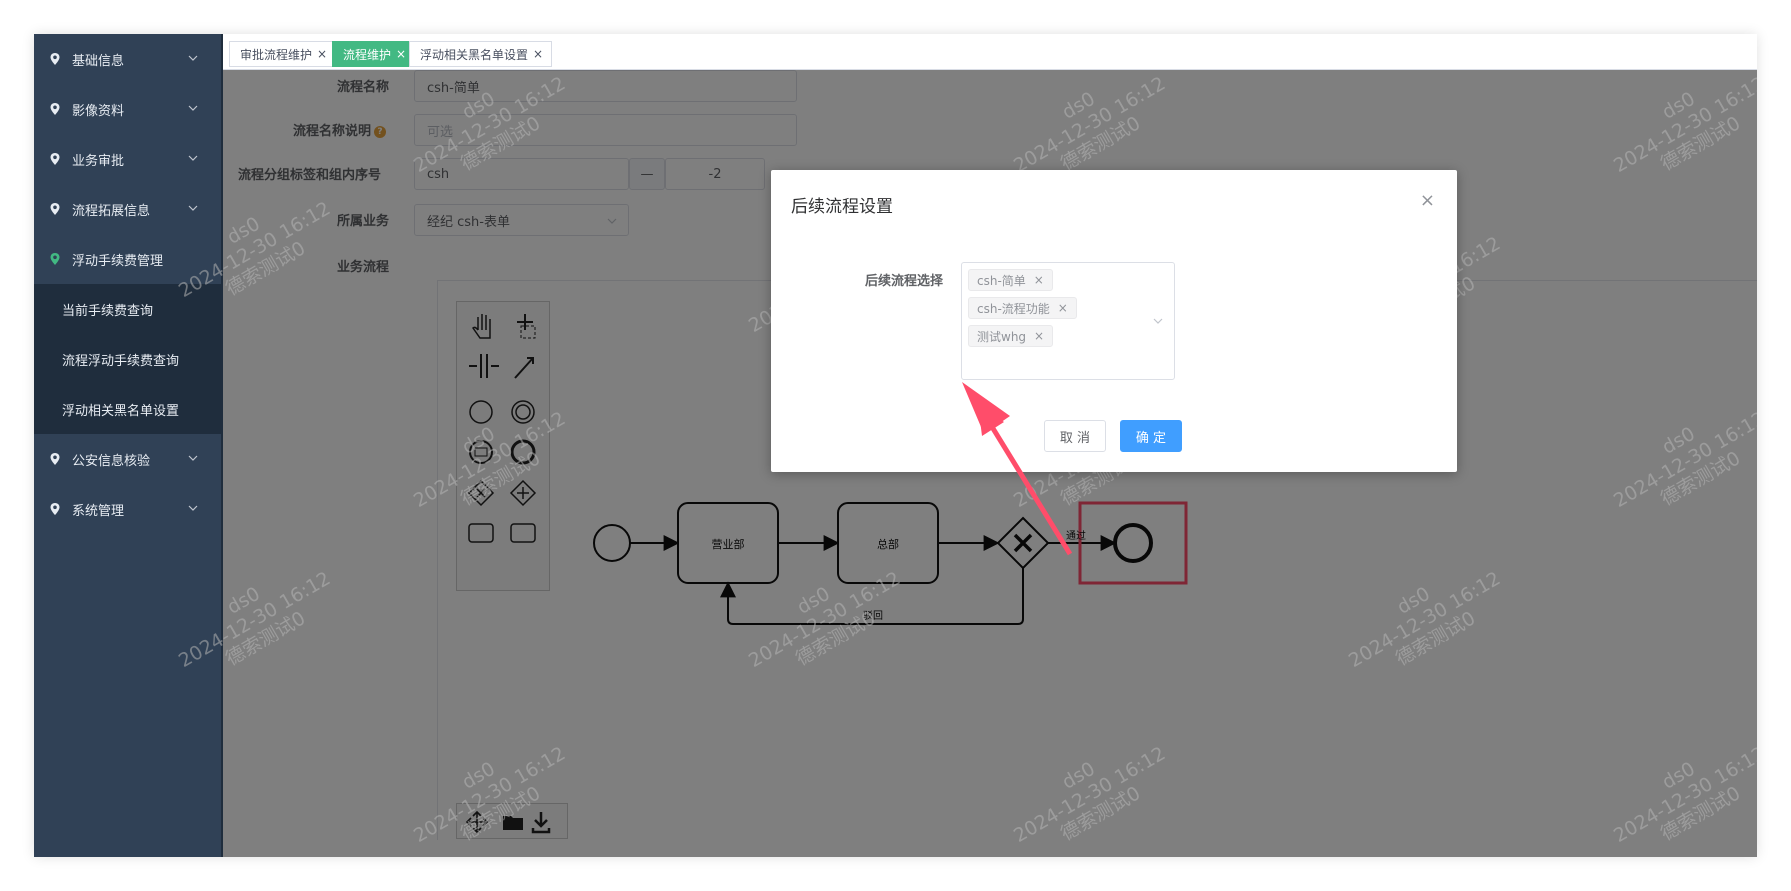 The width and height of the screenshot is (1791, 891). I want to click on subitem-label: 流程浮动手续费查询, so click(121, 361).